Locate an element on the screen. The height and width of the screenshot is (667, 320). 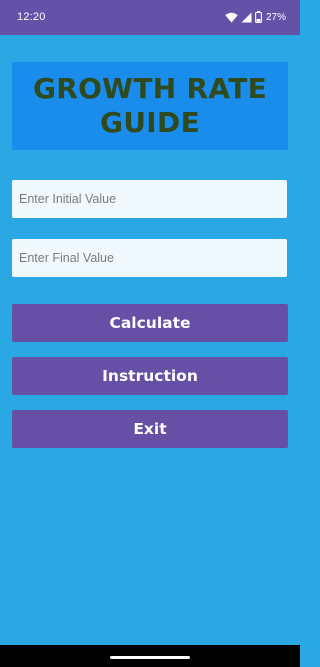
status-icons: 27% is located at coordinates (255, 17).